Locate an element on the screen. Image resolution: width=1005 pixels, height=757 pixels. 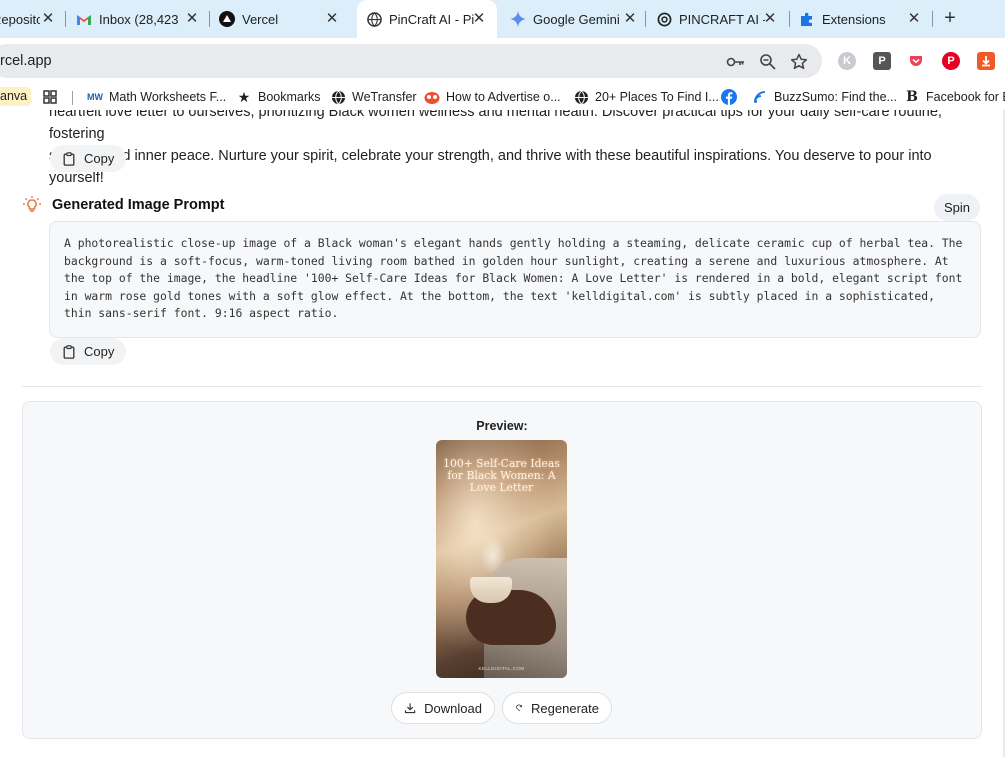
tab-pincraft-active: PinCraft AI - Pi ✕ is located at coordinates (427, 19).